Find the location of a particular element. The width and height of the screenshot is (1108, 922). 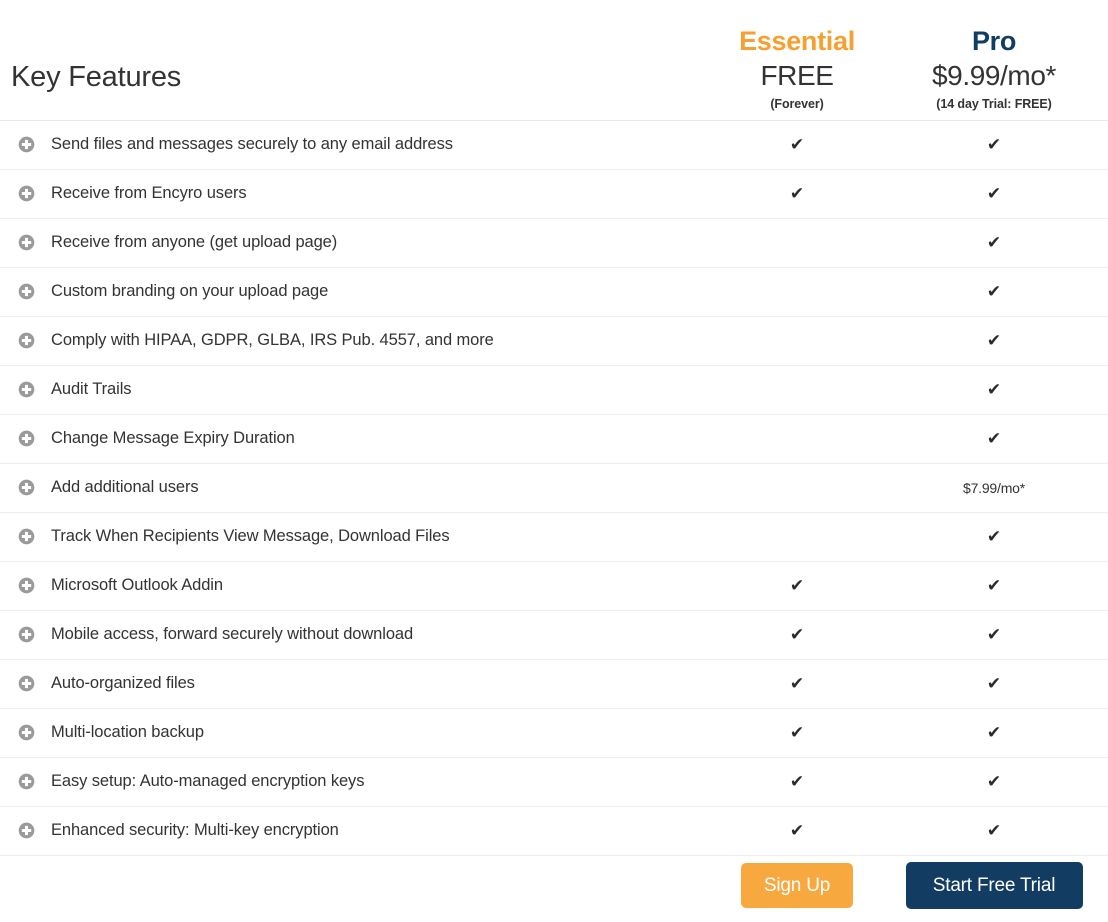

feature-label: Auto-organized files is located at coordinates (123, 683).